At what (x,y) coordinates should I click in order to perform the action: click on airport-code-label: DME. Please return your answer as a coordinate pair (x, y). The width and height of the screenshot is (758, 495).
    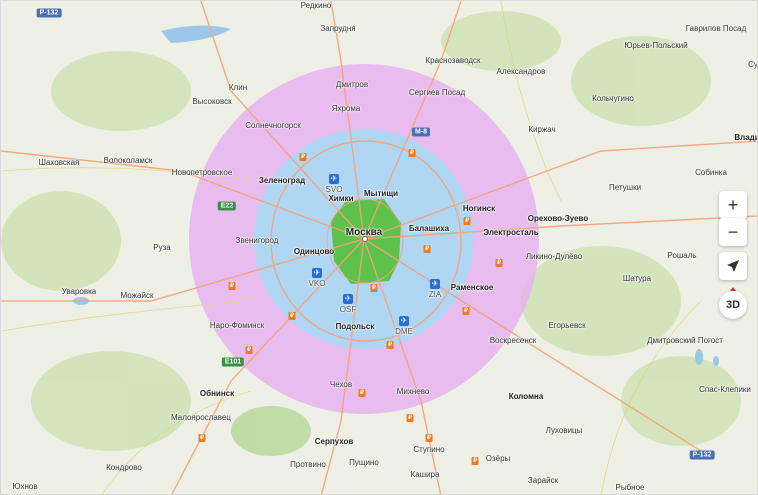
    Looking at the image, I should click on (404, 331).